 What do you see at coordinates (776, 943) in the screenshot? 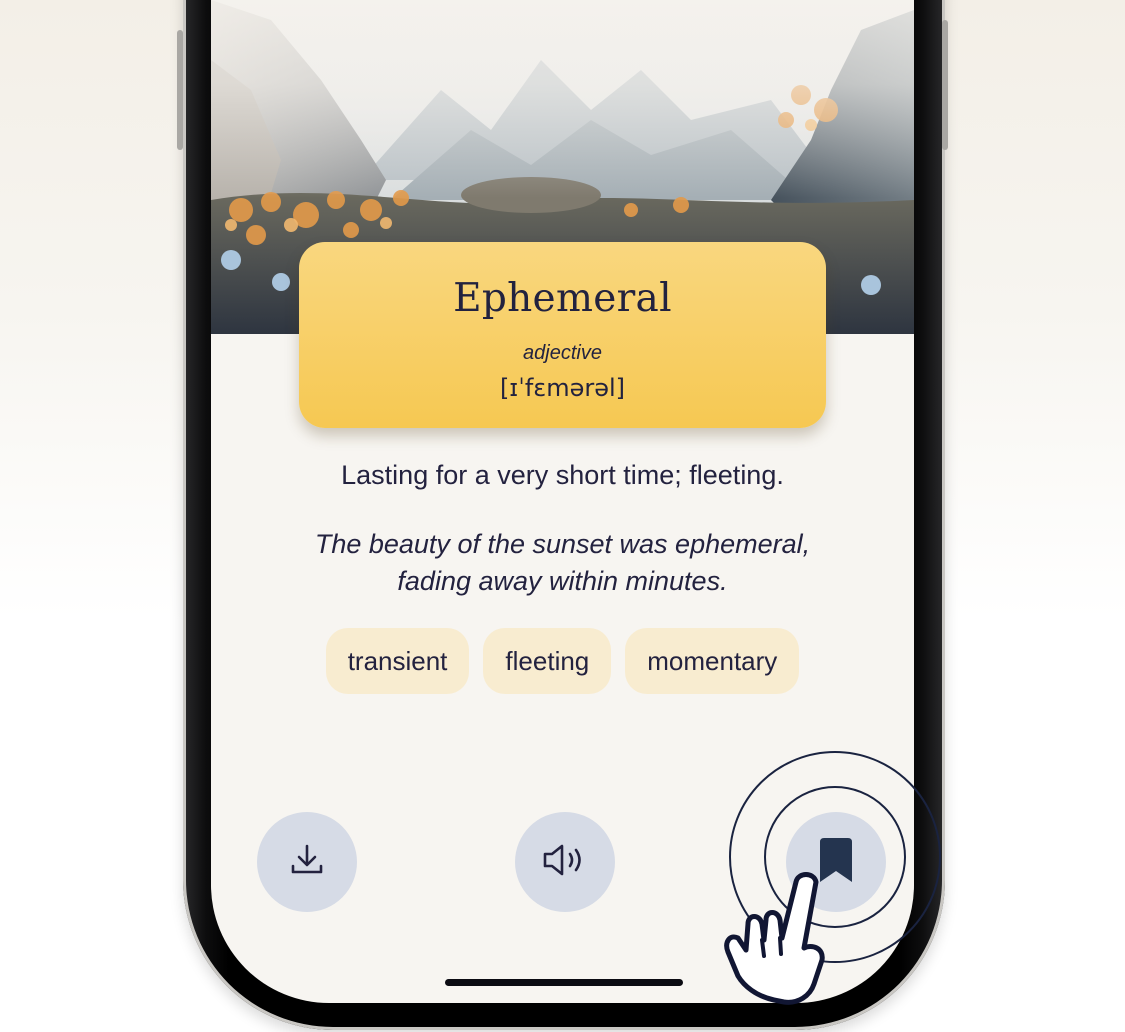
I see `tap-hand-icon` at bounding box center [776, 943].